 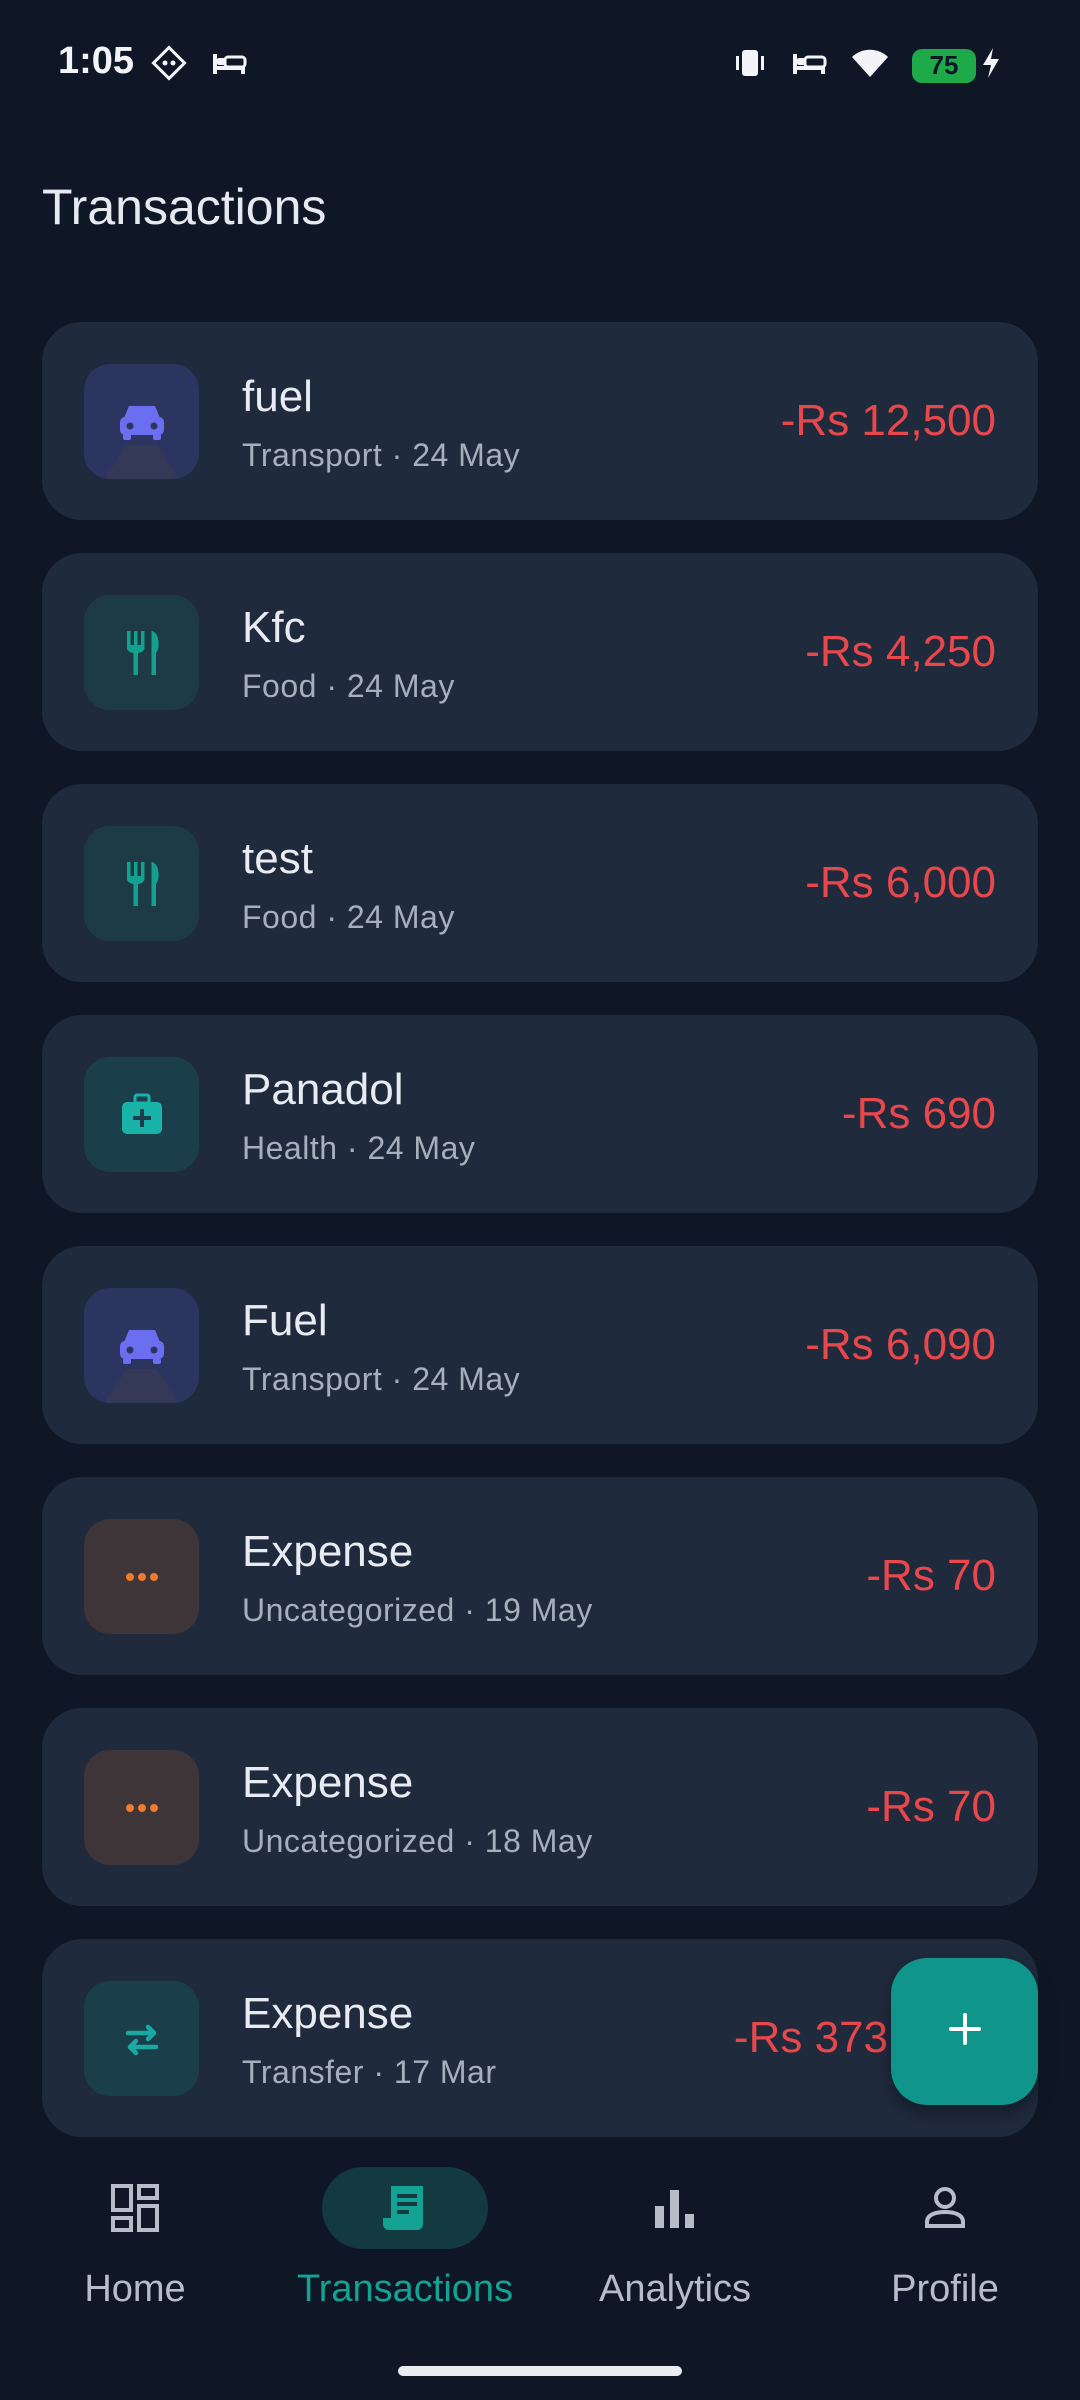 I want to click on transaction-card: fuel Transport · 24 May -Rs 12,500, so click(x=540, y=421).